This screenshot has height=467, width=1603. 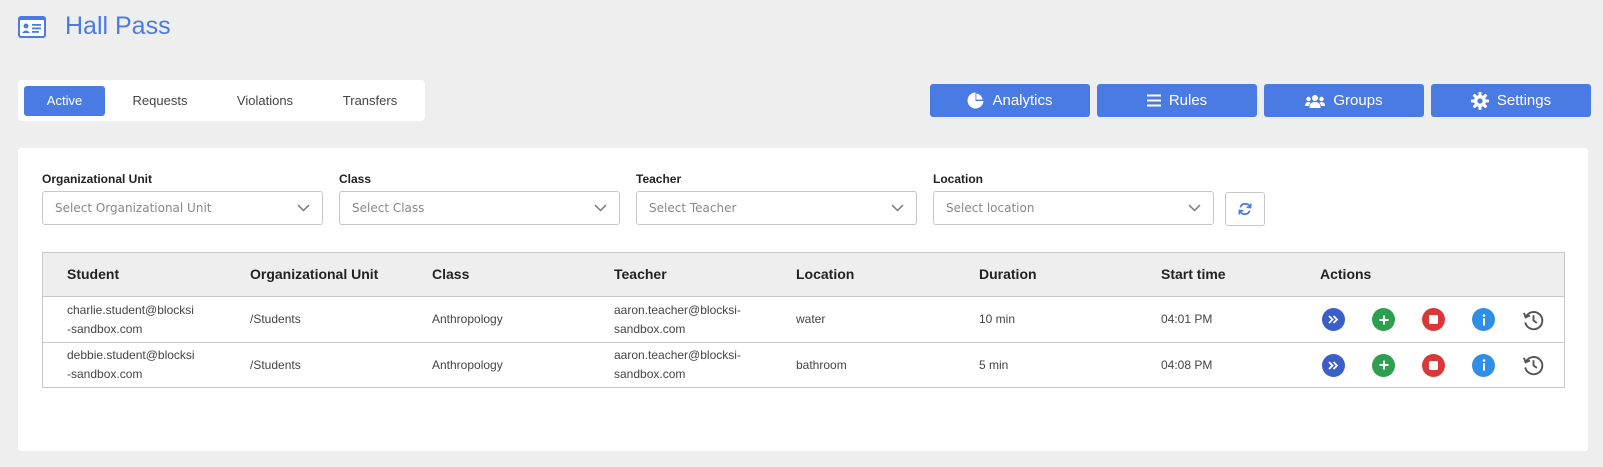 I want to click on analytics-label: Analytics, so click(x=1022, y=100).